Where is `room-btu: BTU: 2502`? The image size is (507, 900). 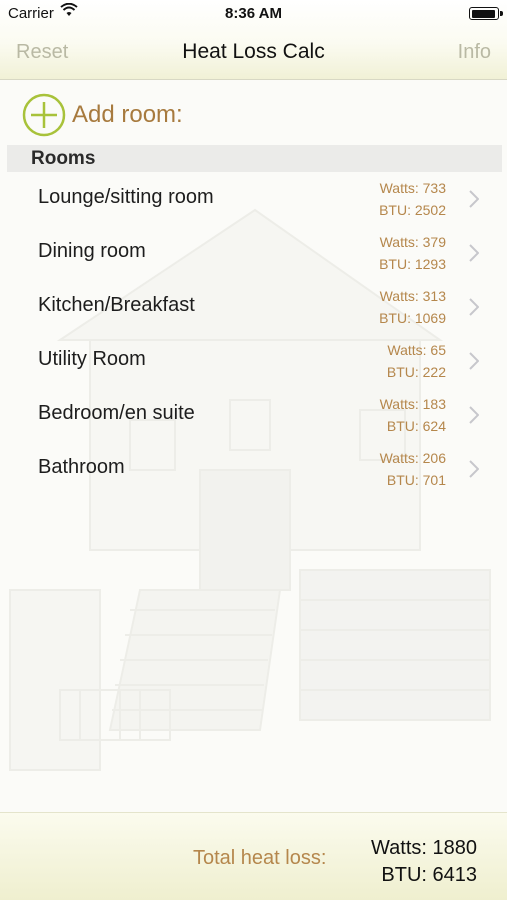 room-btu: BTU: 2502 is located at coordinates (412, 210).